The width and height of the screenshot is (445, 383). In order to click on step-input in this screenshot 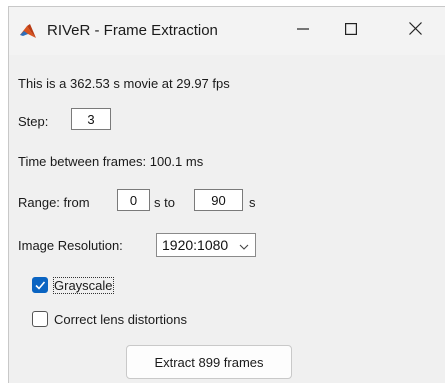, I will do `click(91, 119)`.